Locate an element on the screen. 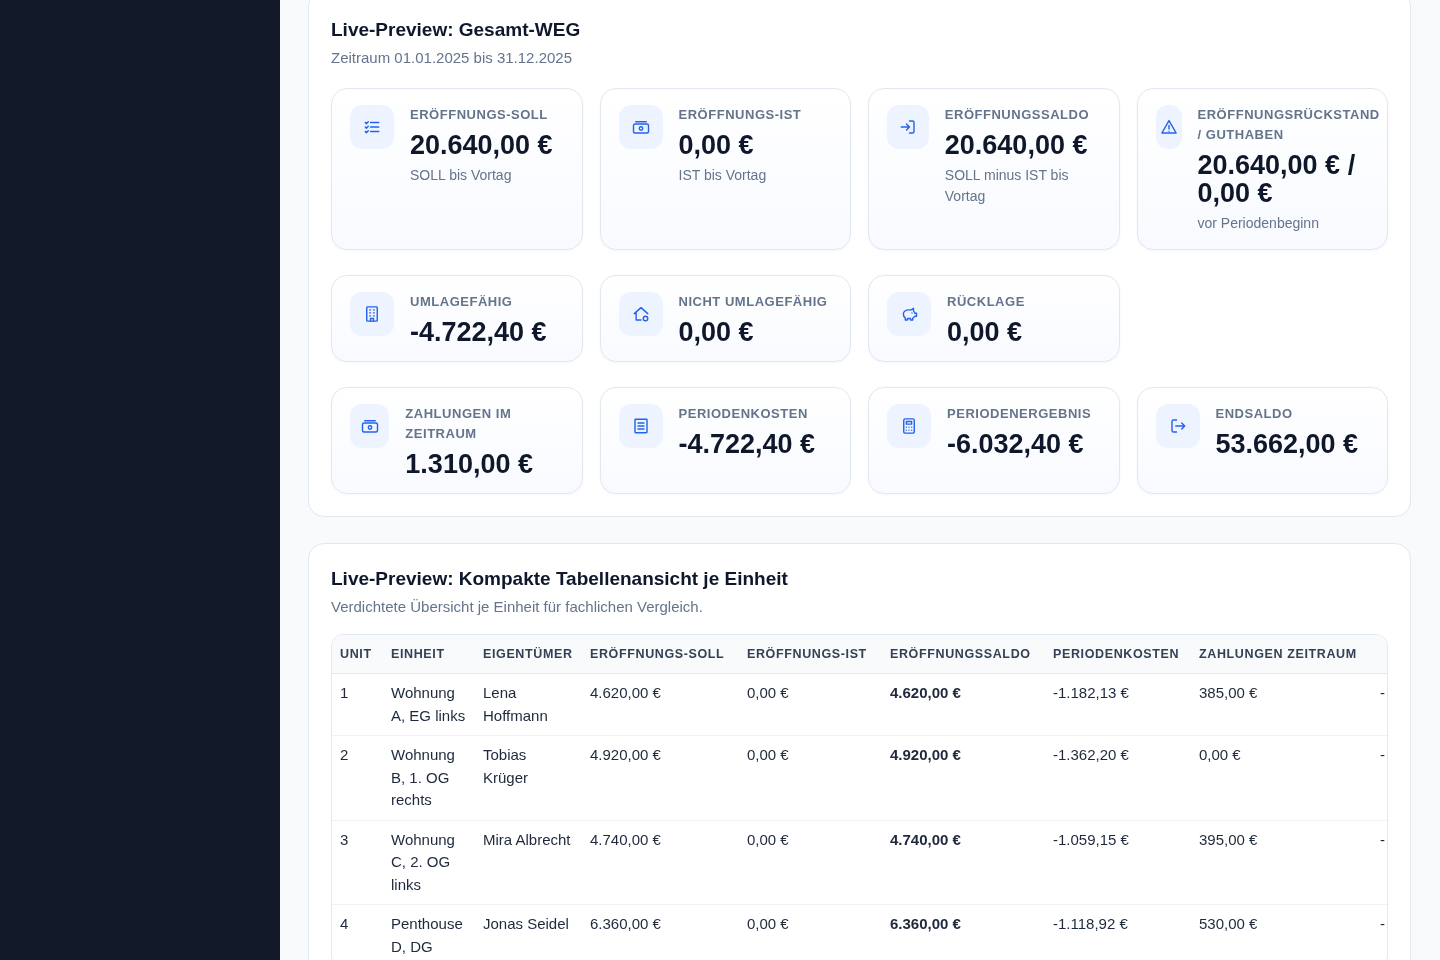 This screenshot has height=960, width=1440. table-cell: -1.118,92 € is located at coordinates (1118, 932).